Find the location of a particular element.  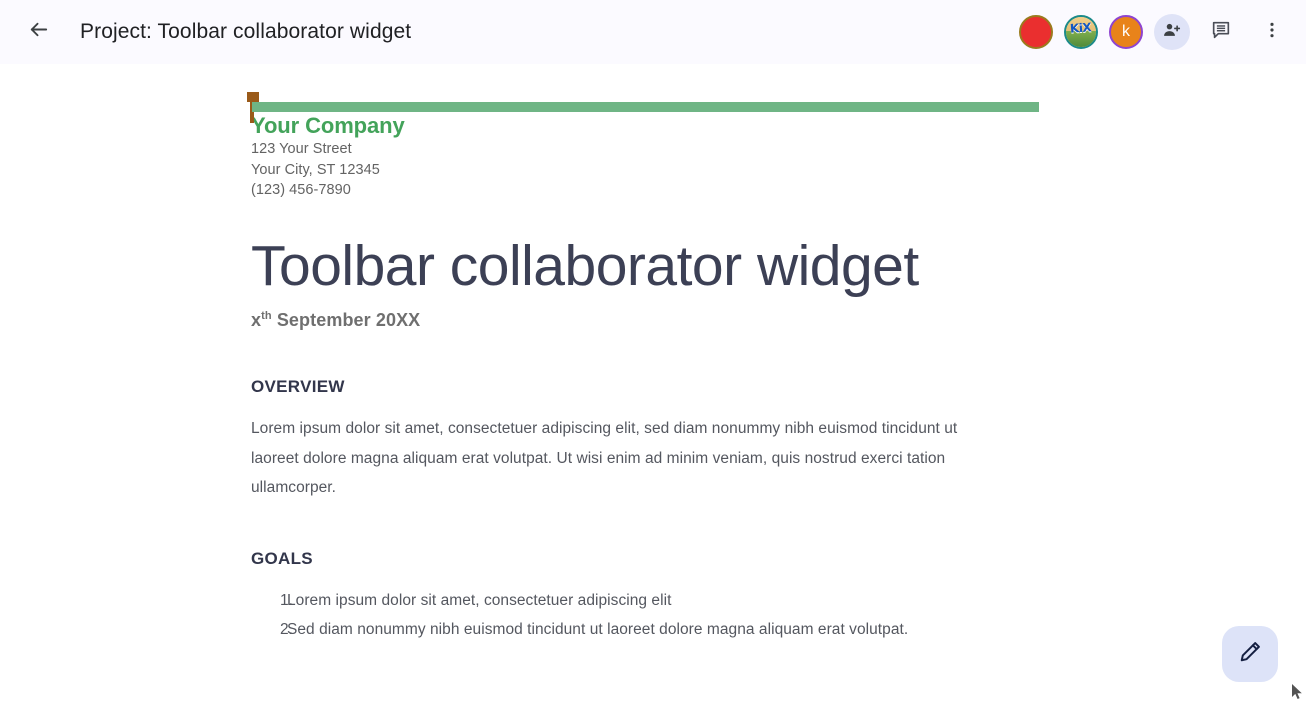

company-phone: (123) 456-7890 is located at coordinates (301, 190).